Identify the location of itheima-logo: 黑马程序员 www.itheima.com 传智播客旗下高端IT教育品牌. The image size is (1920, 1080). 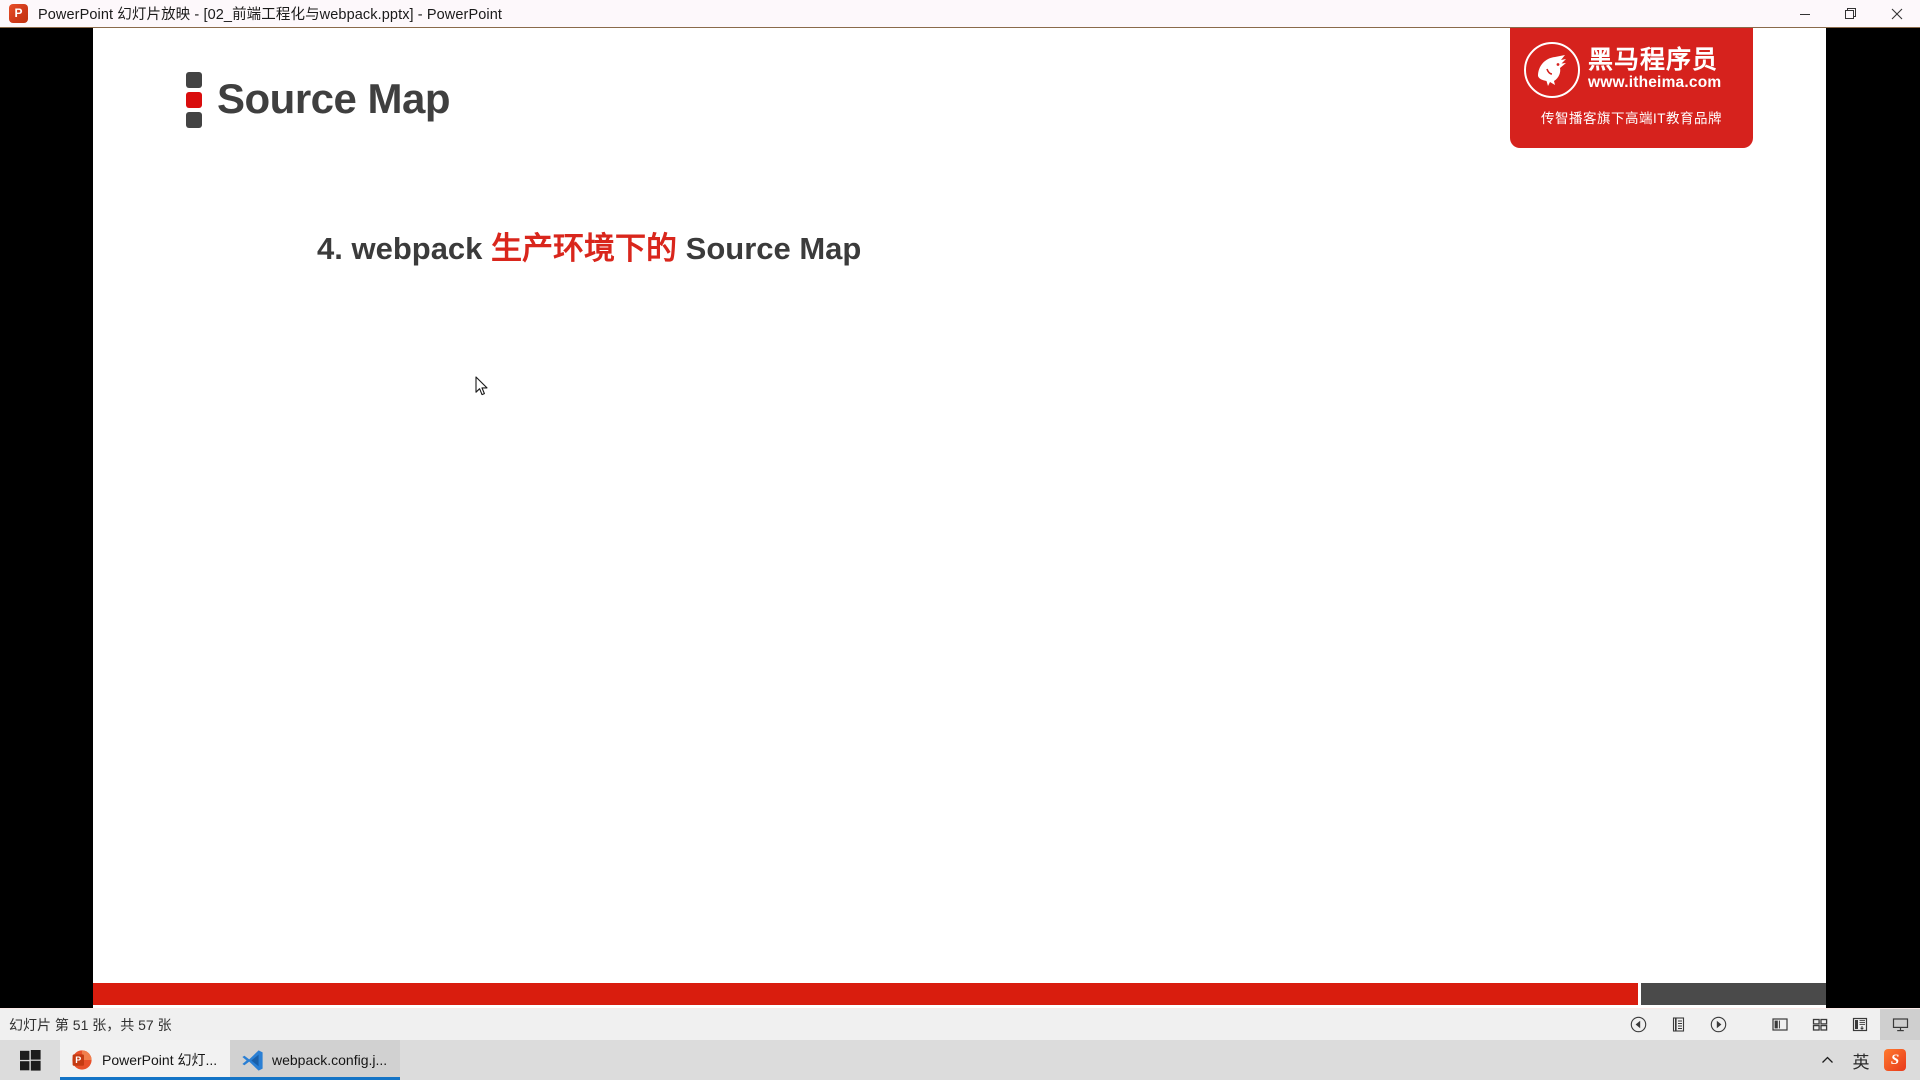
(1631, 88).